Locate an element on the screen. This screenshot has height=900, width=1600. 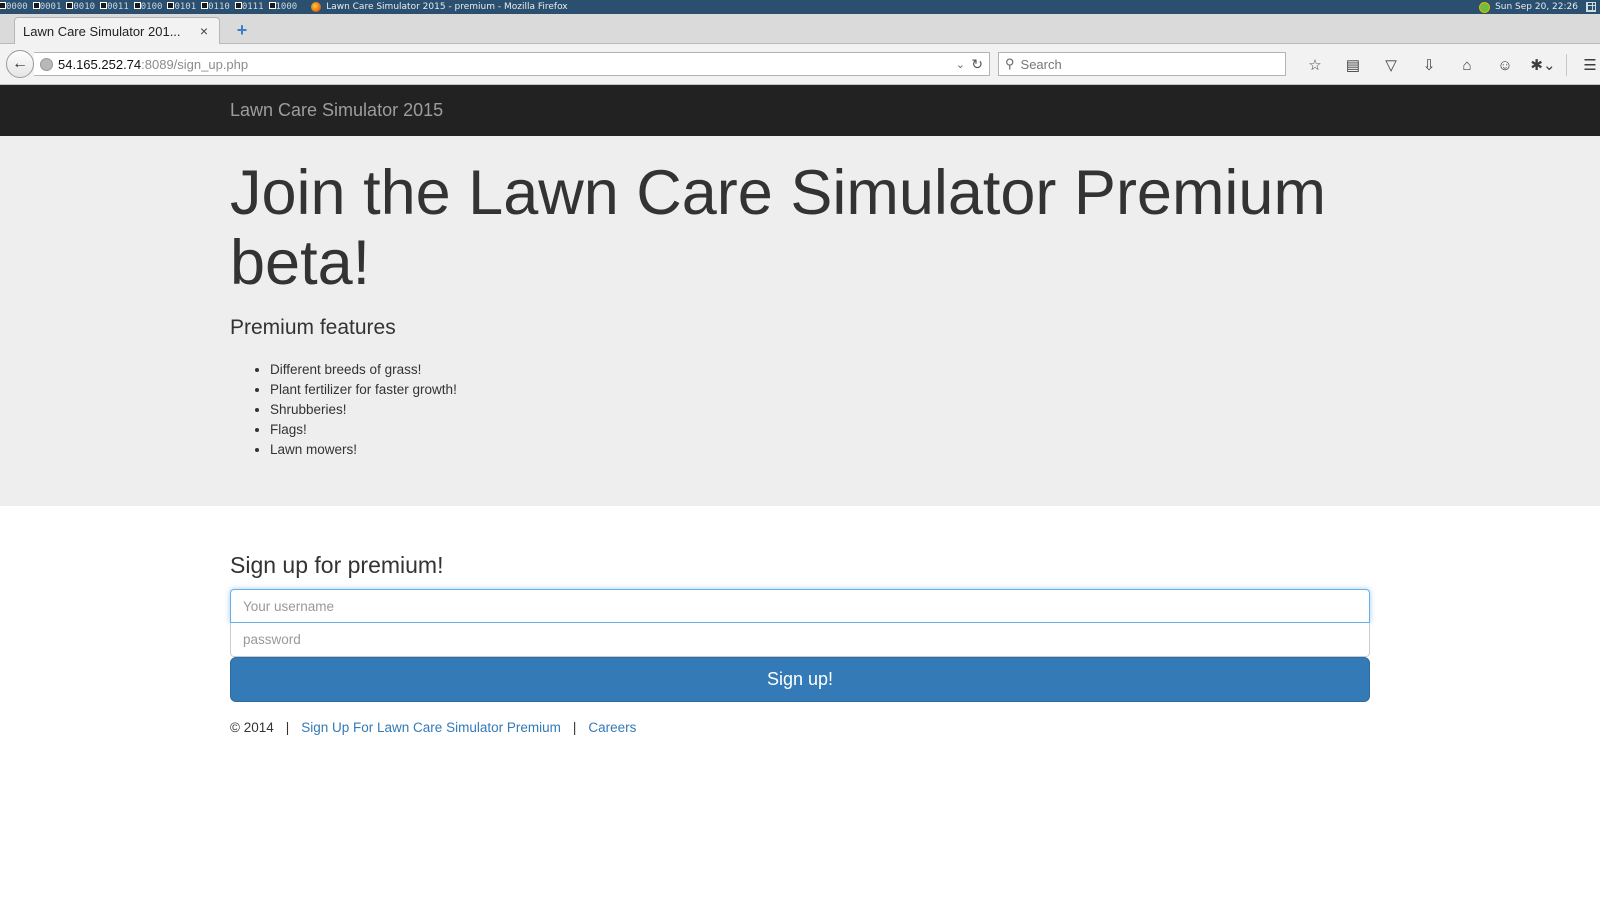
home-icon: ⌂ is located at coordinates (1467, 65).